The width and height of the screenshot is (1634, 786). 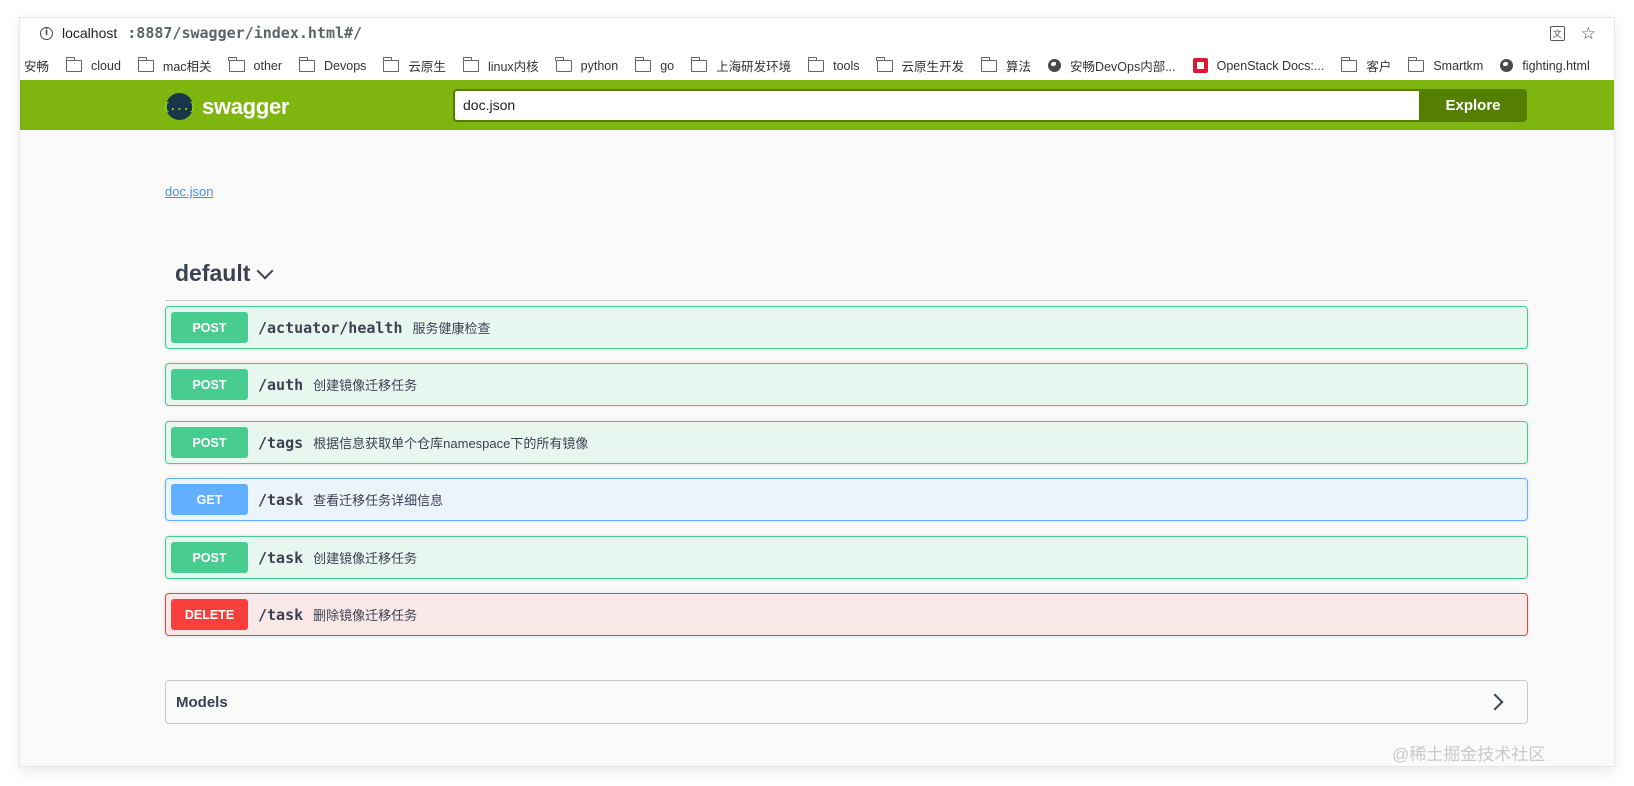 I want to click on swagger-logo: {...} swagger, so click(x=226, y=106).